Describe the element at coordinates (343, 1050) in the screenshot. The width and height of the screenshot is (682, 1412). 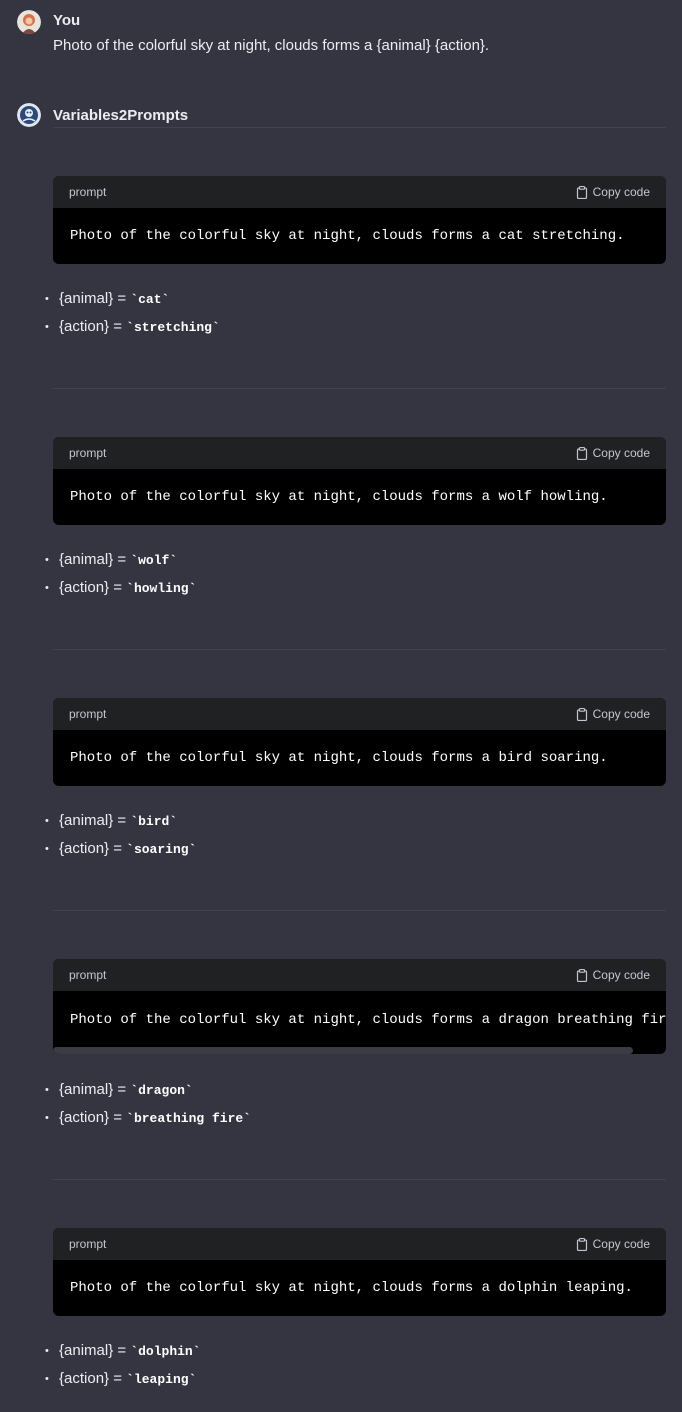
I see `horizontal-scrollbar` at that location.